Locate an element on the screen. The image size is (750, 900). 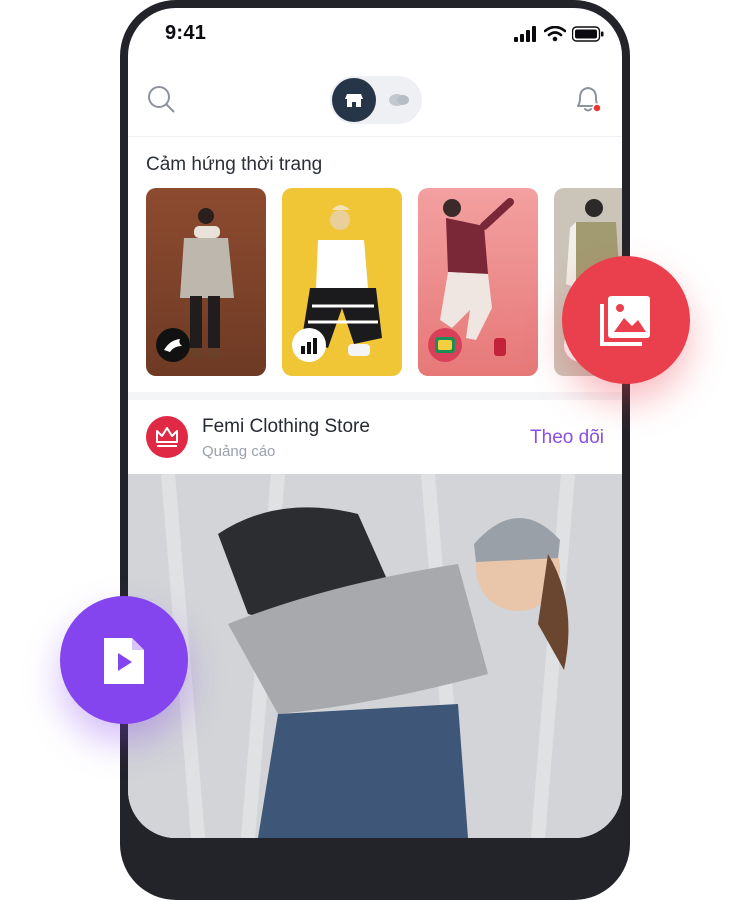
status-icons is located at coordinates (559, 34).